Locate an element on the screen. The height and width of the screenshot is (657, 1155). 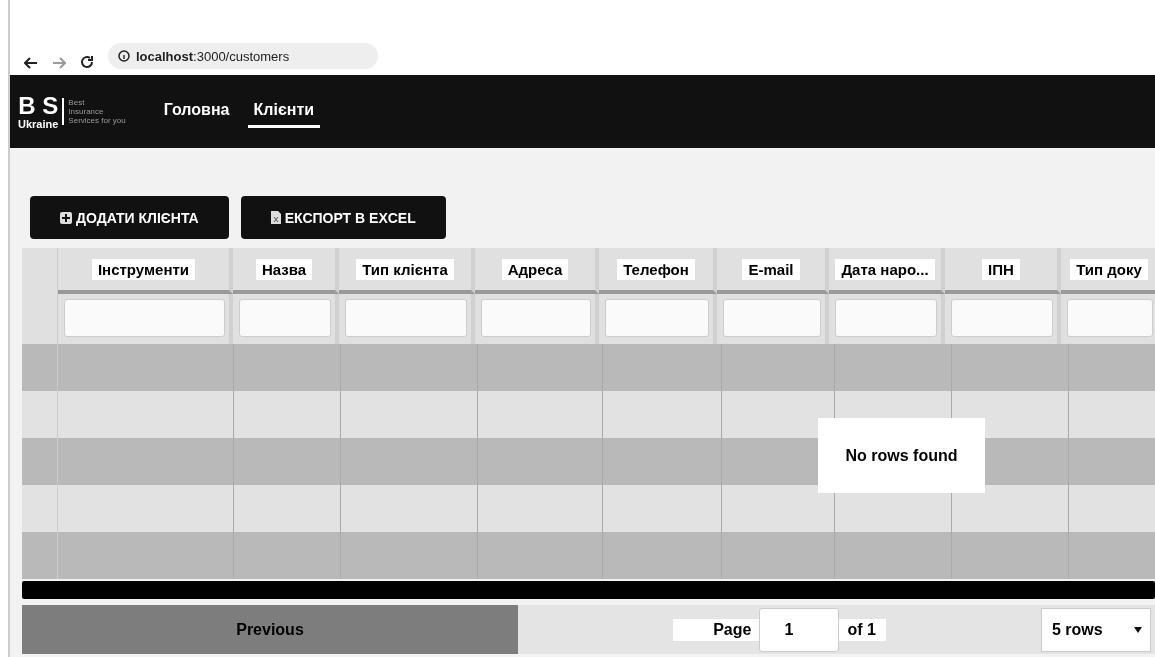
rows-select: 5 rows is located at coordinates (1096, 629).